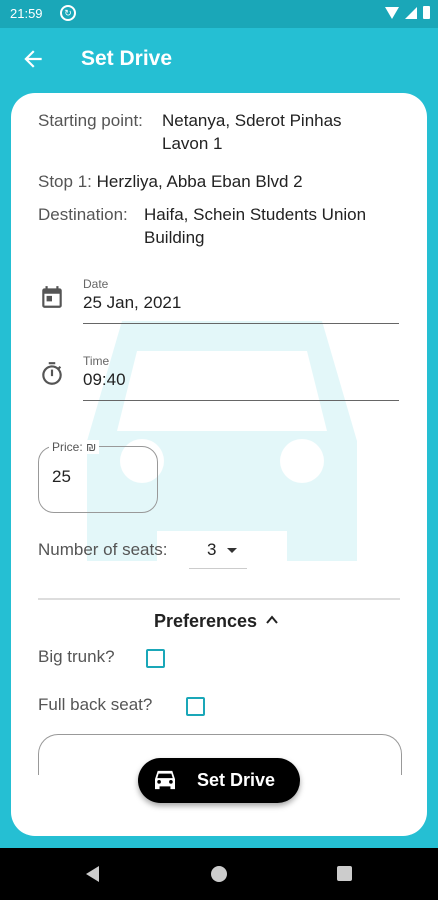 This screenshot has width=438, height=900. What do you see at coordinates (104, 379) in the screenshot?
I see `time-value: 09:40` at bounding box center [104, 379].